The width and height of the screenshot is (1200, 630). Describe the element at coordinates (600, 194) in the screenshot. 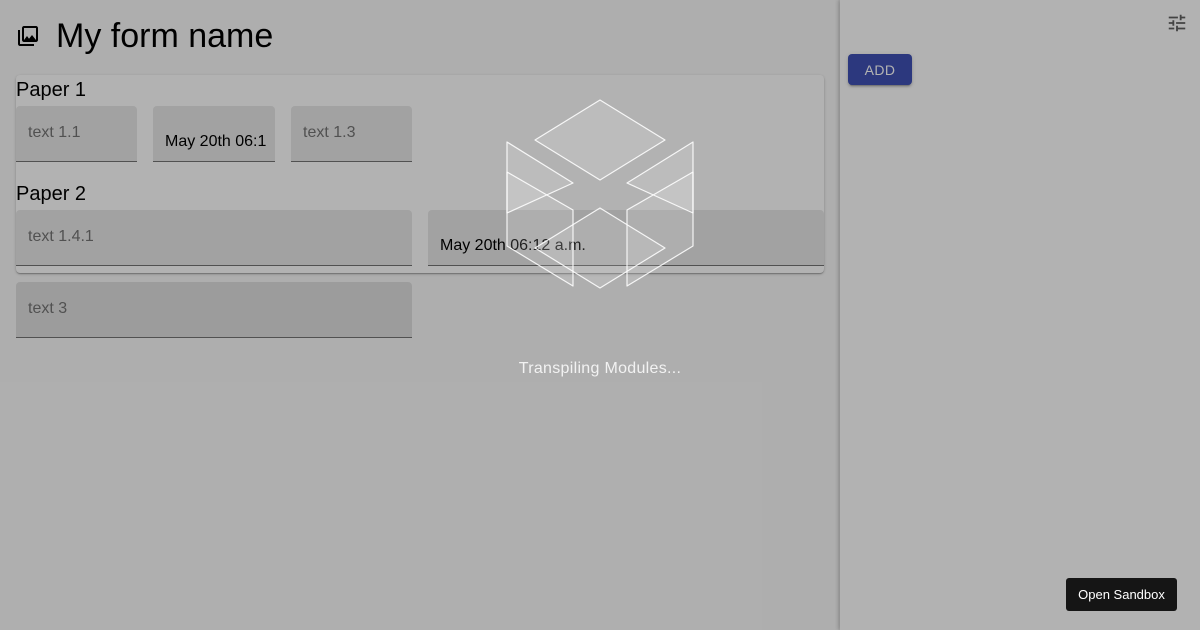

I see `codesandbox-cube-icon` at that location.